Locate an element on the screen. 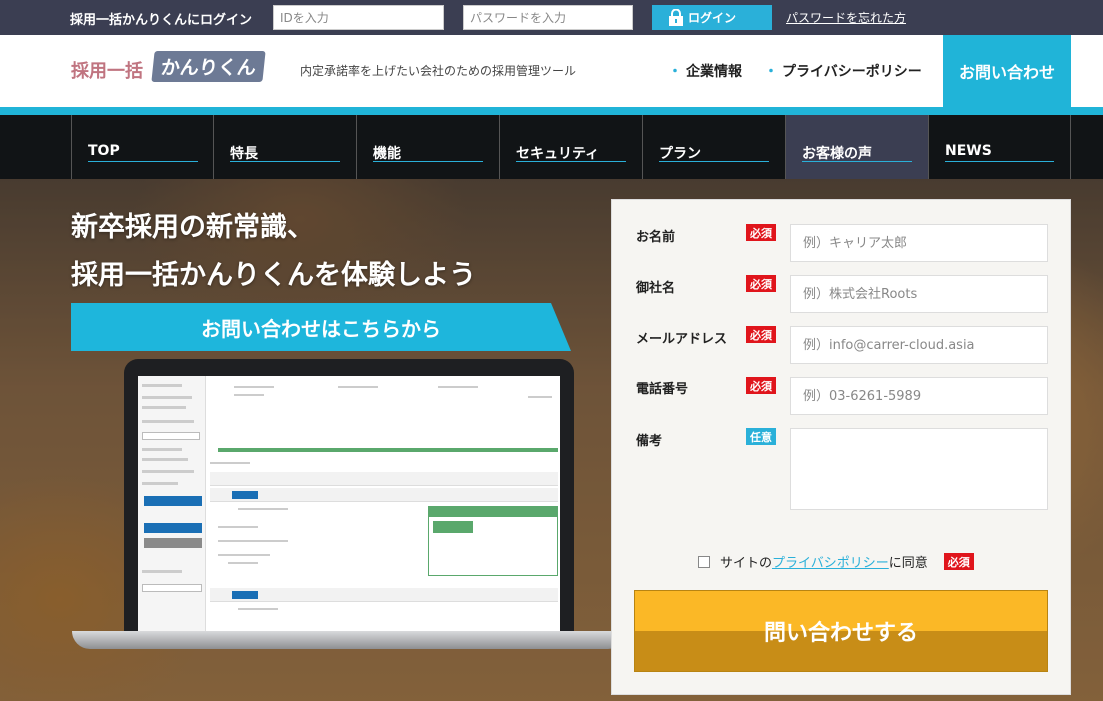  nav-item-top: TOP is located at coordinates (142, 147).